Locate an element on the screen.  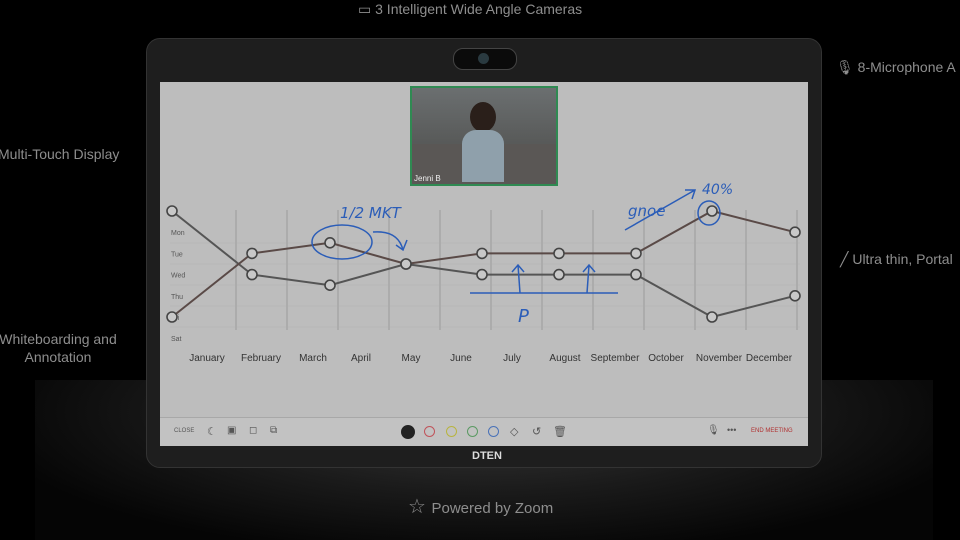
end-meeting-button: END MEETING is located at coordinates (772, 431).